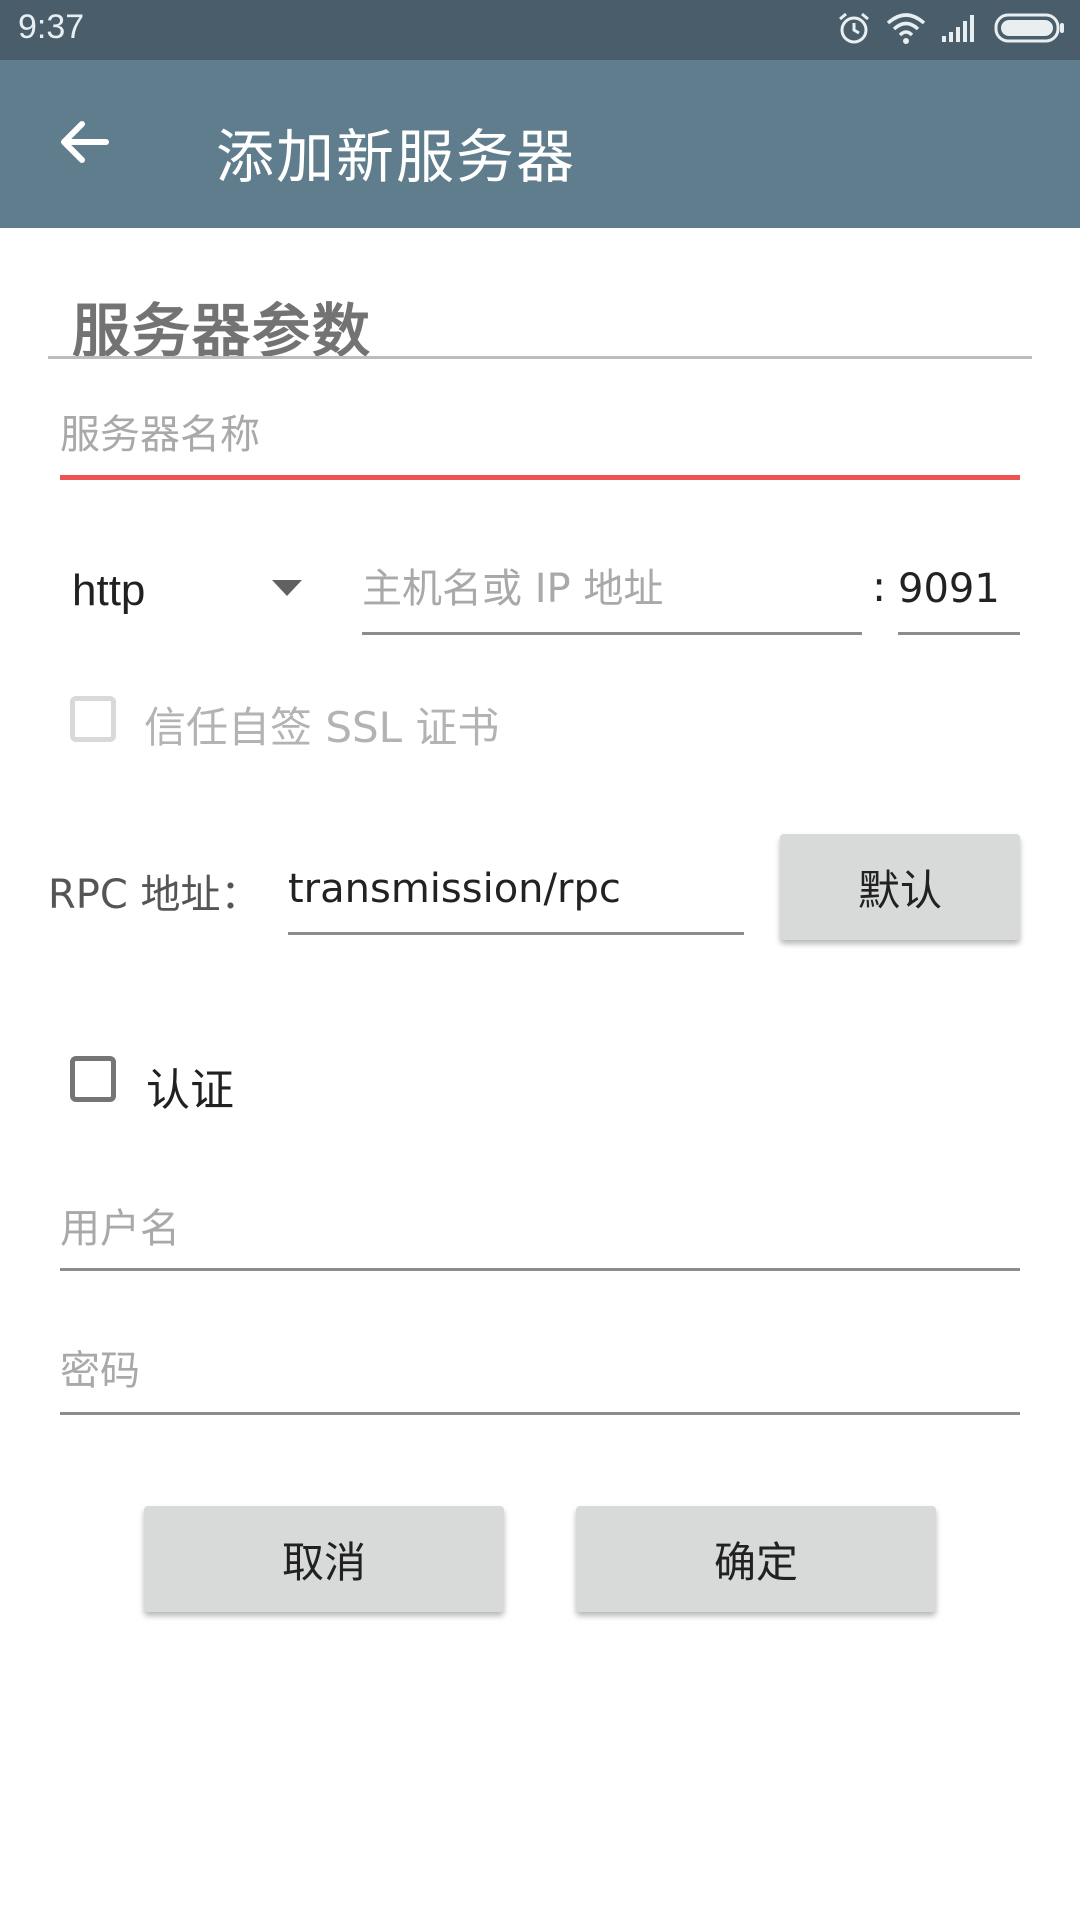  I want to click on protocol-dropdown: http, so click(187, 591).